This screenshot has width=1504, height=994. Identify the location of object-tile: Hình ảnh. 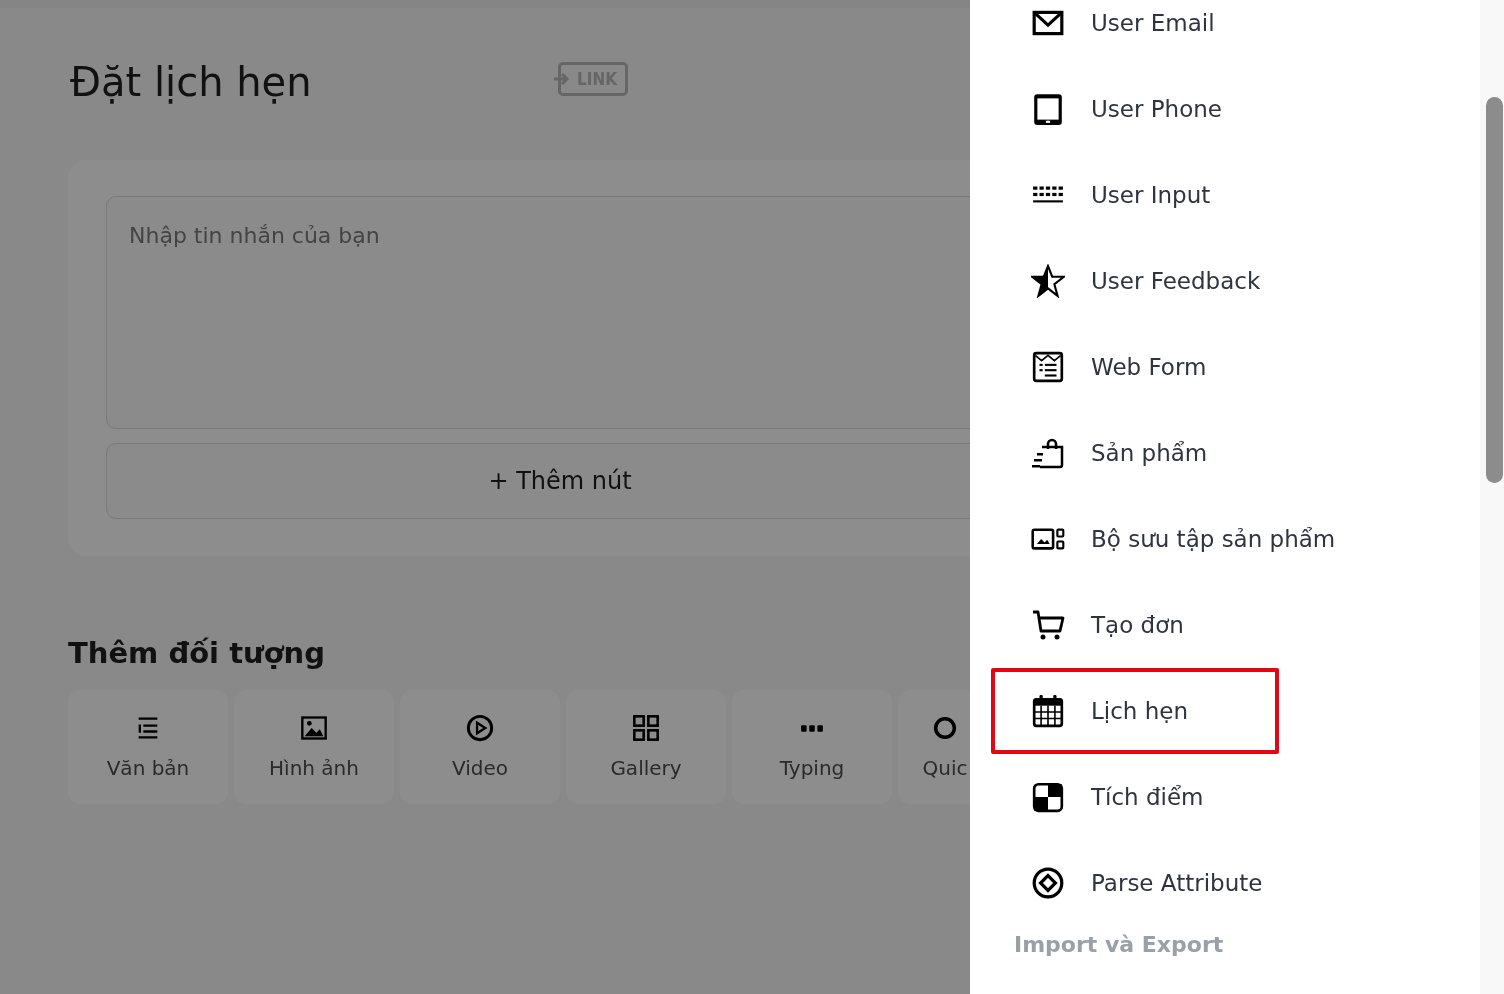
(314, 747).